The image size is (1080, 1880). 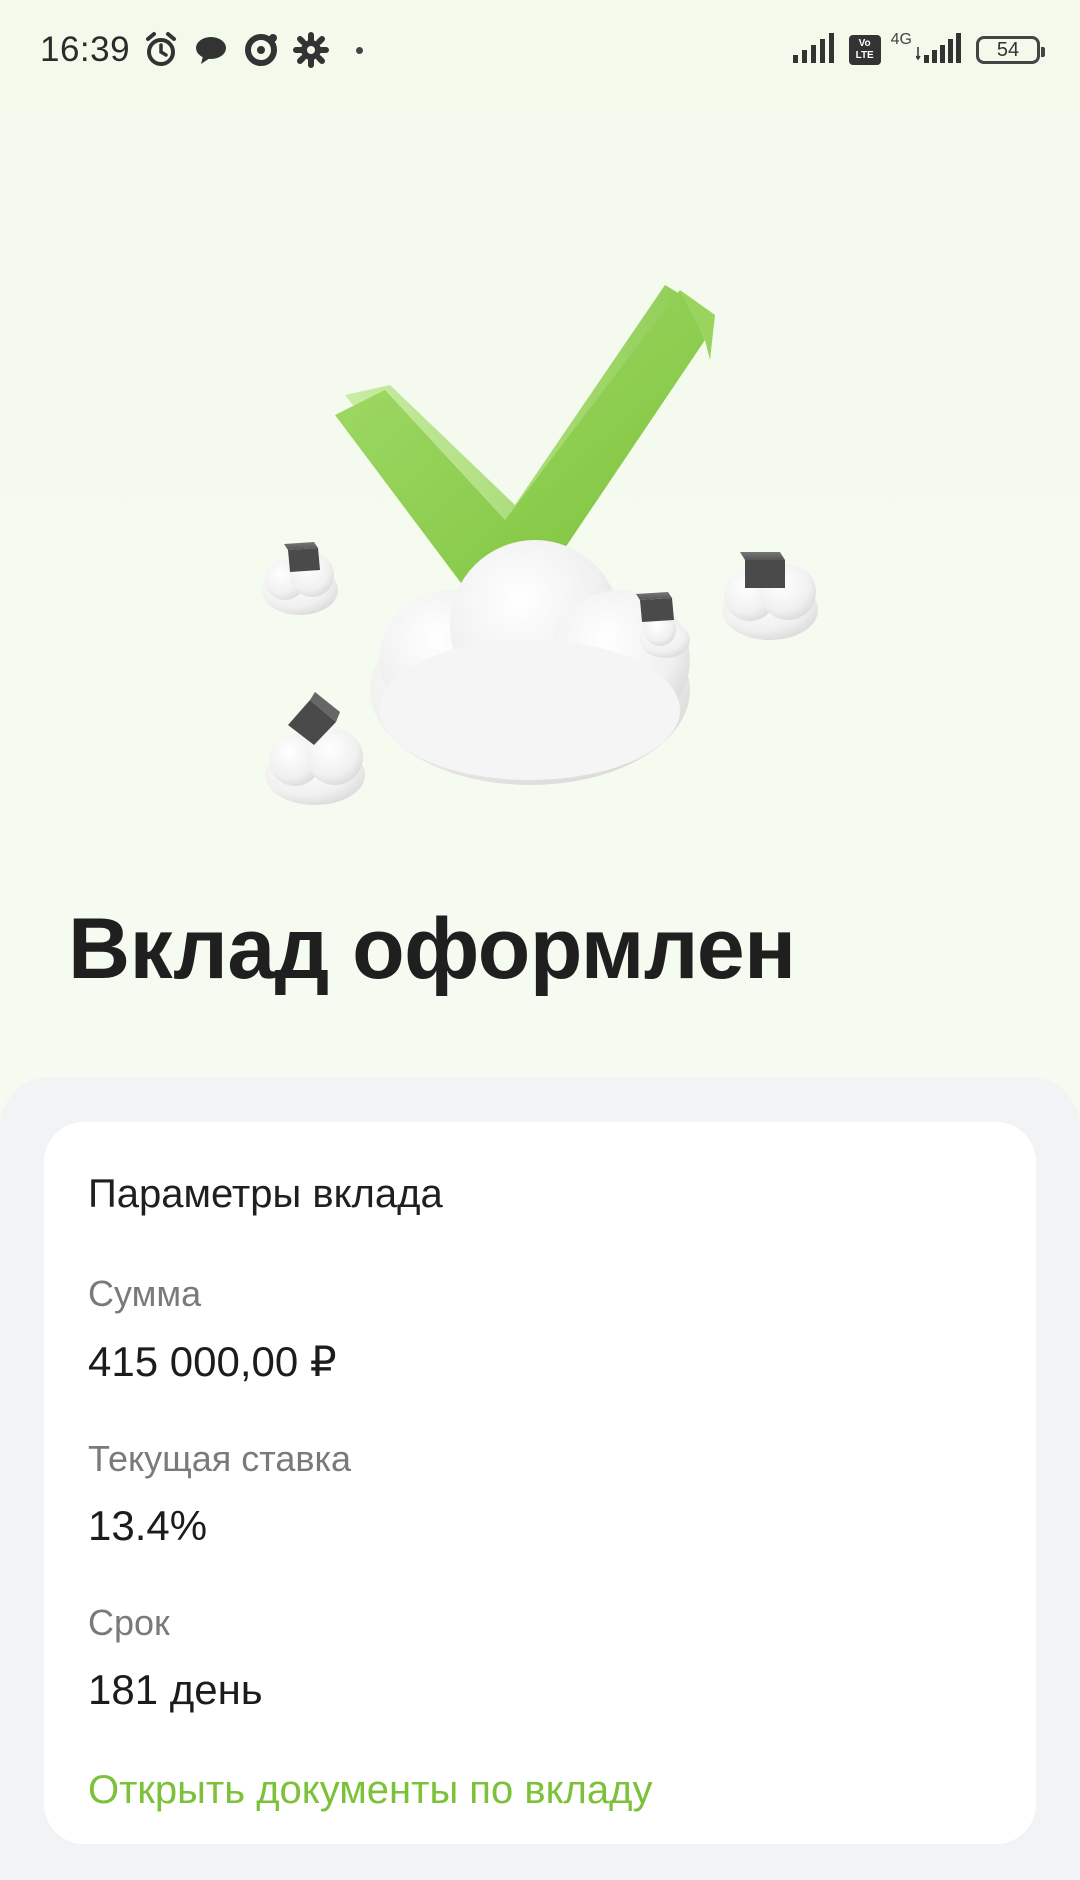 What do you see at coordinates (265, 1194) in the screenshot?
I see `card-title: Параметры вклада` at bounding box center [265, 1194].